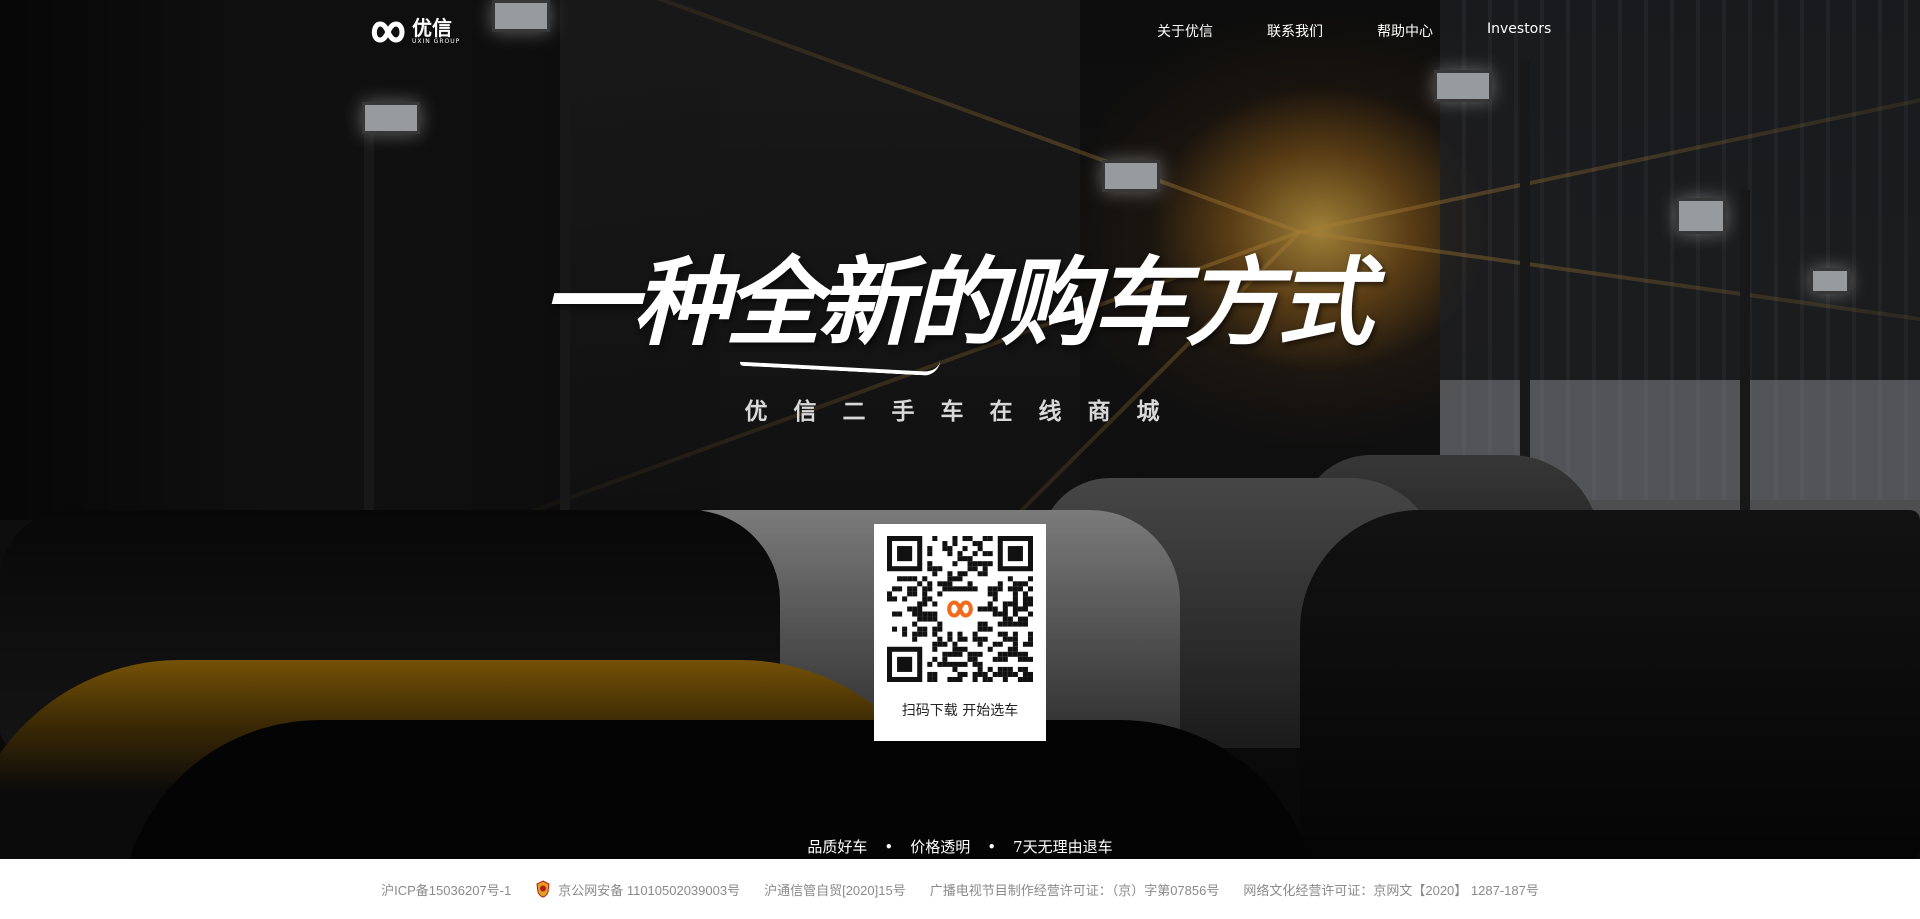  What do you see at coordinates (1295, 31) in the screenshot?
I see `nav-contact: 联系我们` at bounding box center [1295, 31].